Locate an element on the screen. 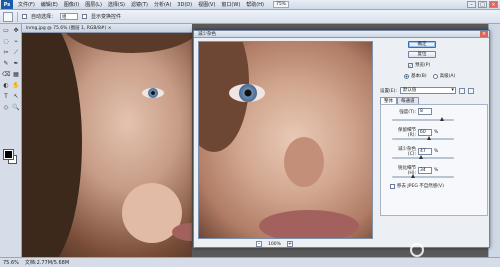 This screenshot has height=267, width=500. preview-lips-shape is located at coordinates (309, 224).